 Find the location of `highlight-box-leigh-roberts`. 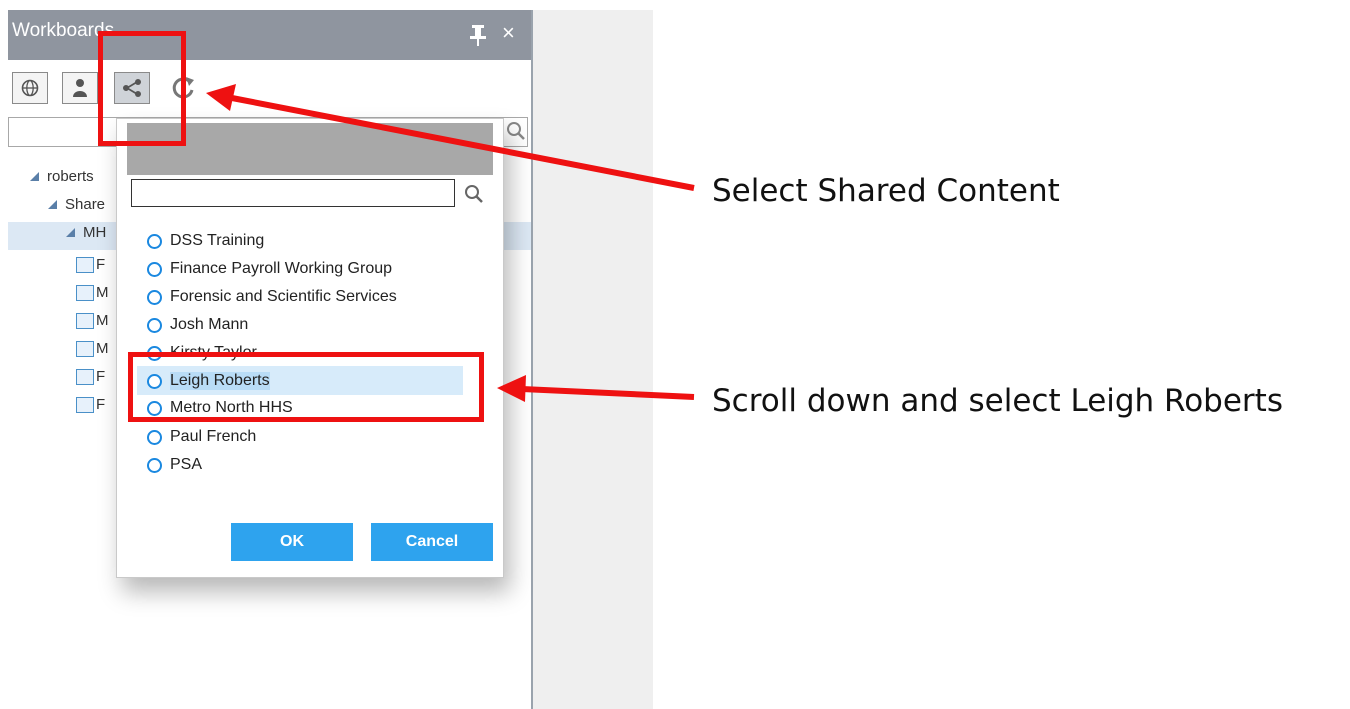

highlight-box-leigh-roberts is located at coordinates (306, 387).